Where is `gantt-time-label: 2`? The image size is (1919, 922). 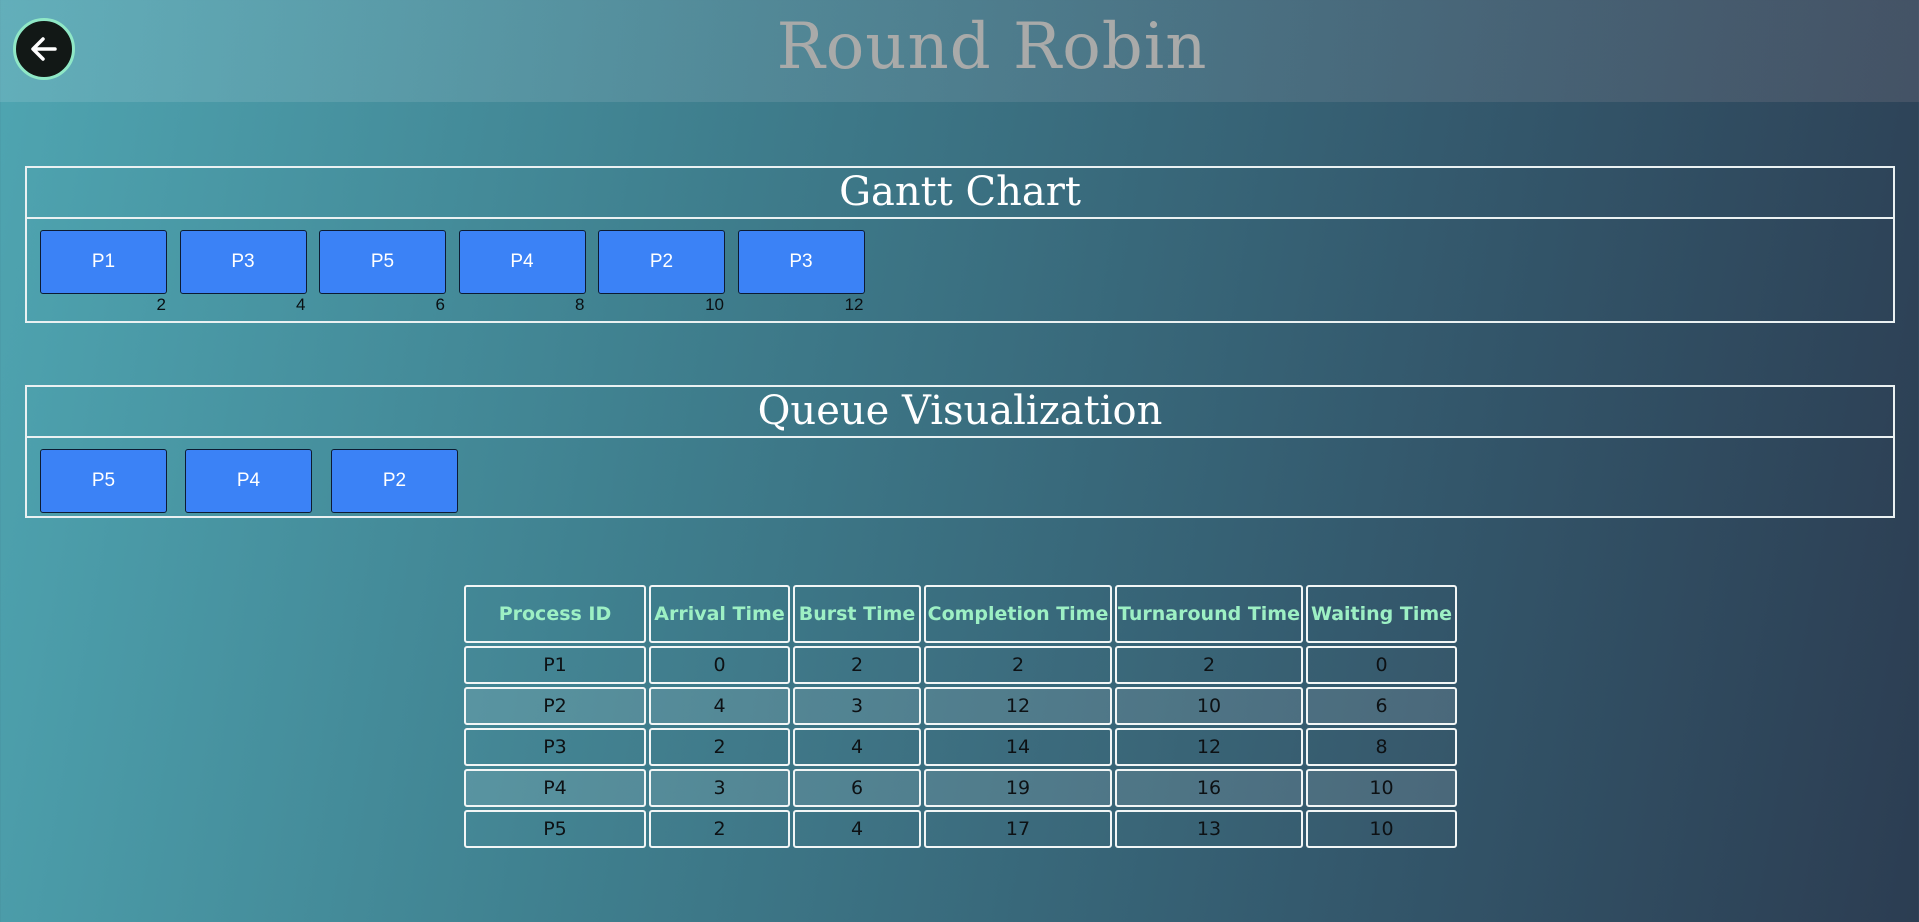
gantt-time-label: 2 is located at coordinates (161, 304).